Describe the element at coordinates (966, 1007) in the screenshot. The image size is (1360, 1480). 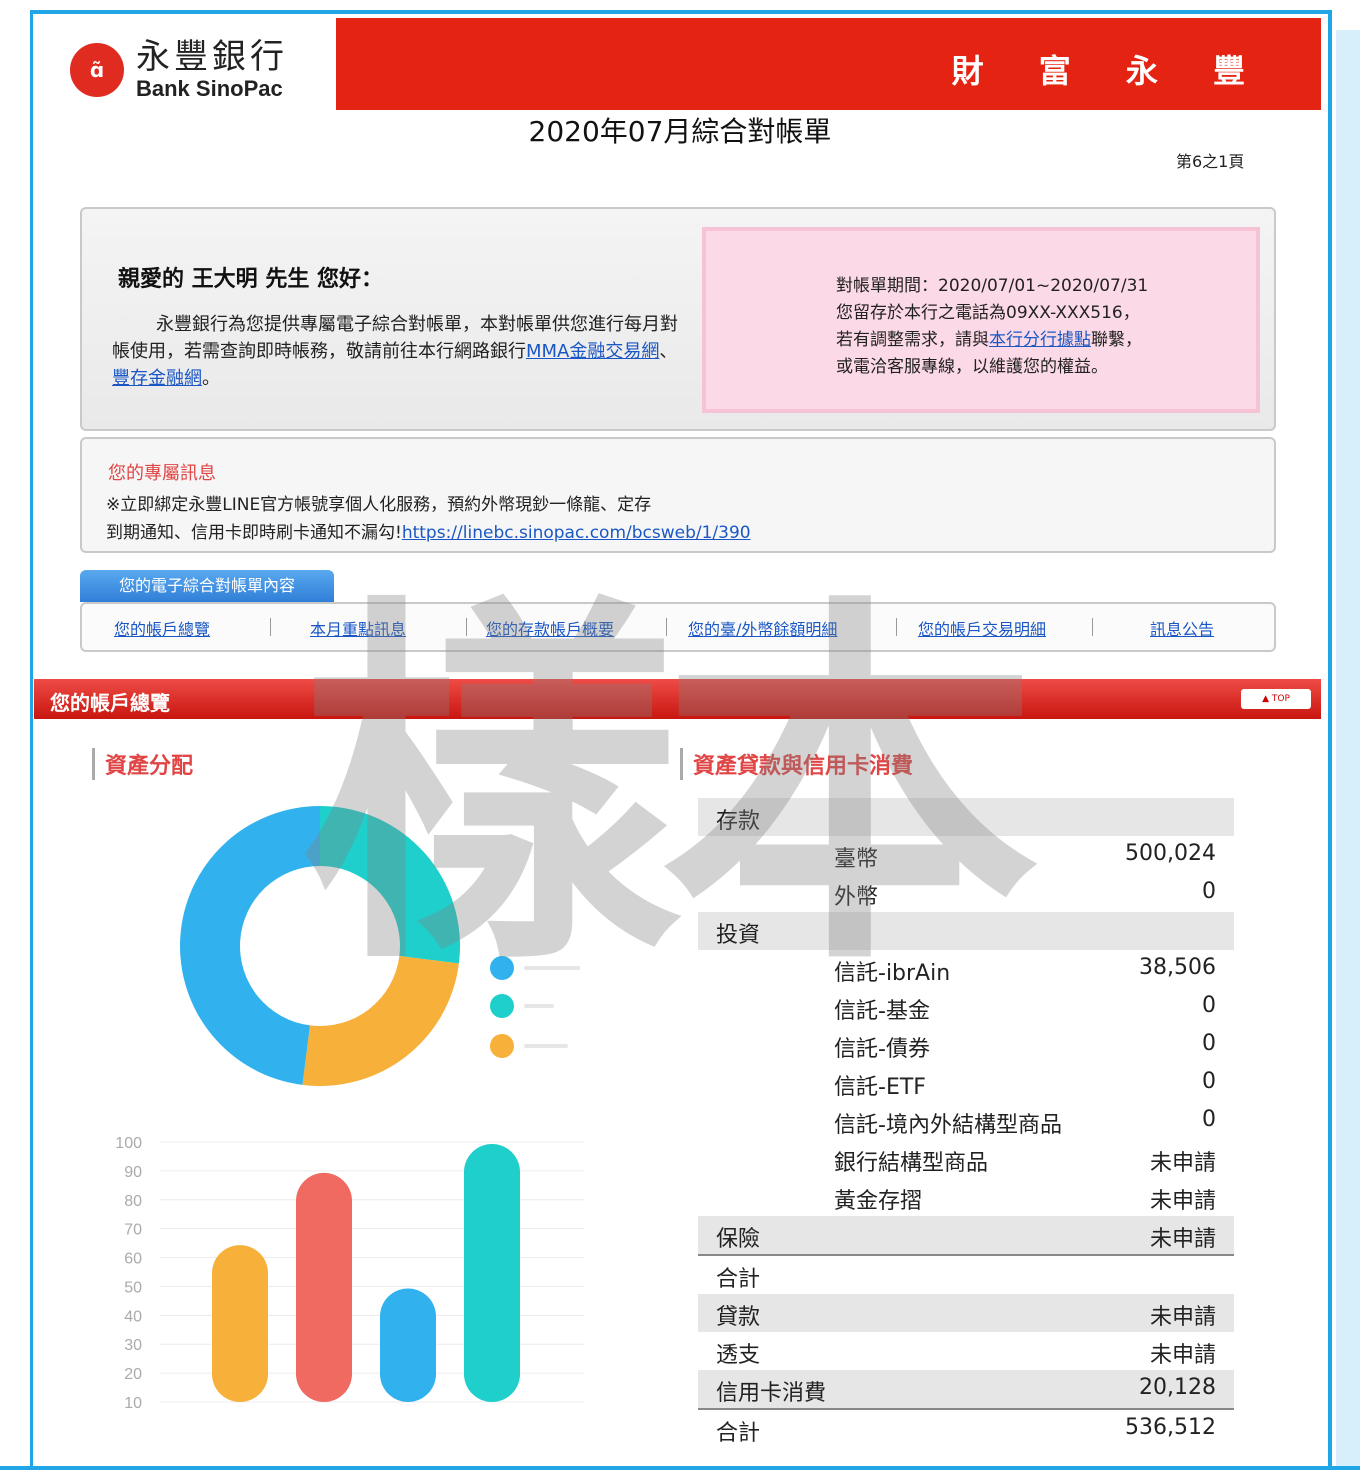
I see `table-row: 信託-基金 0` at that location.